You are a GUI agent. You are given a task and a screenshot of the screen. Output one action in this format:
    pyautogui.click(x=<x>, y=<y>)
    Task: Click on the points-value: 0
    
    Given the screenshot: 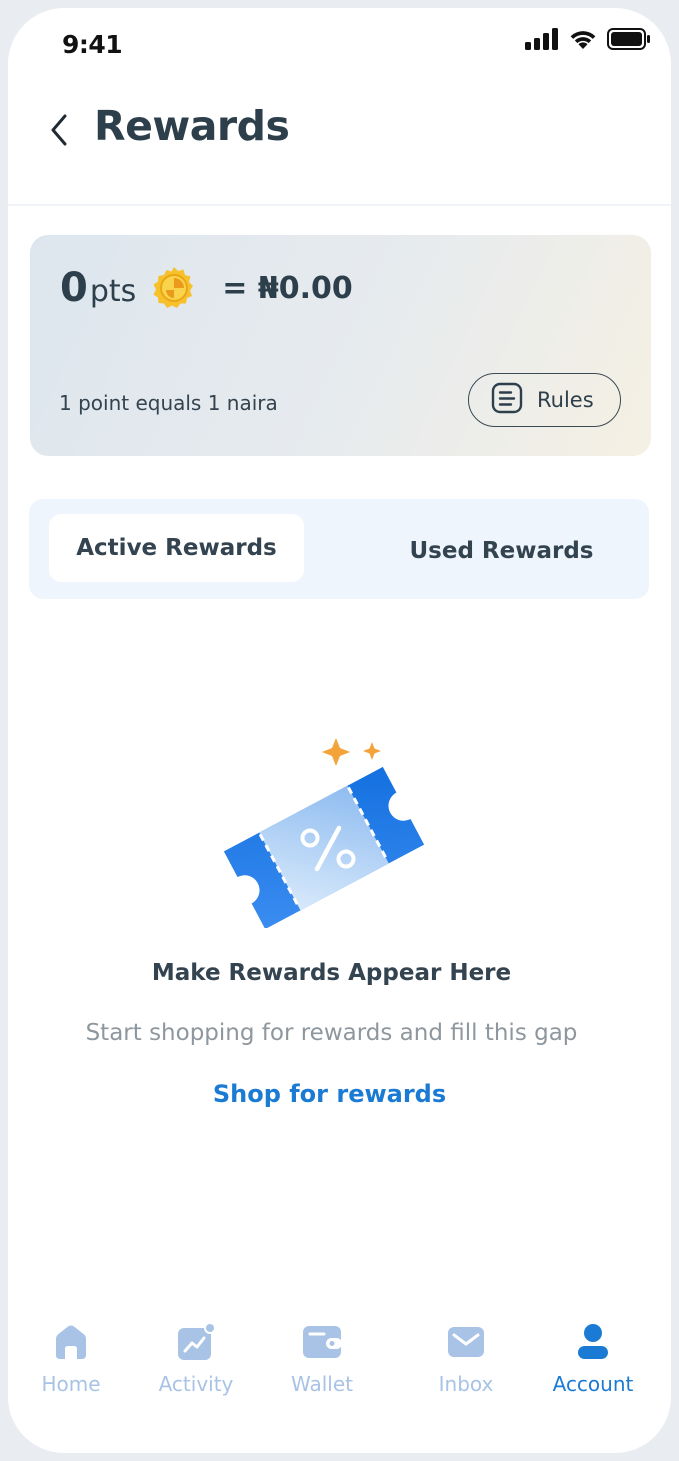 What is the action you would take?
    pyautogui.click(x=74, y=288)
    